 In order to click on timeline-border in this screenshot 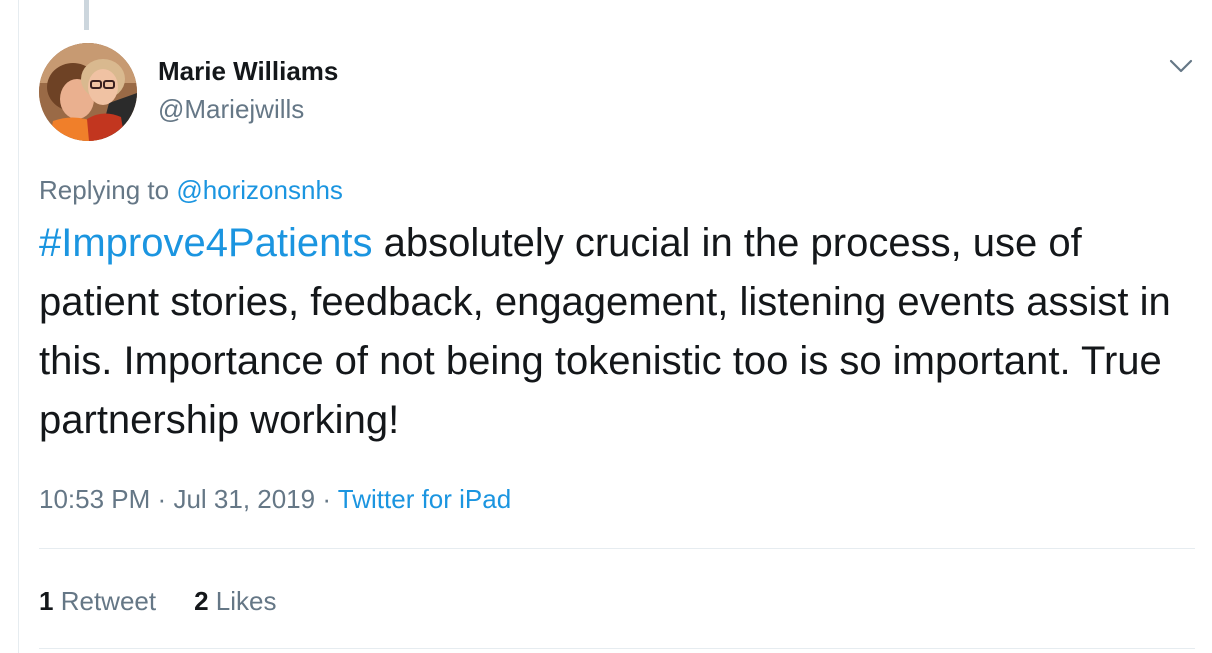, I will do `click(18, 326)`.